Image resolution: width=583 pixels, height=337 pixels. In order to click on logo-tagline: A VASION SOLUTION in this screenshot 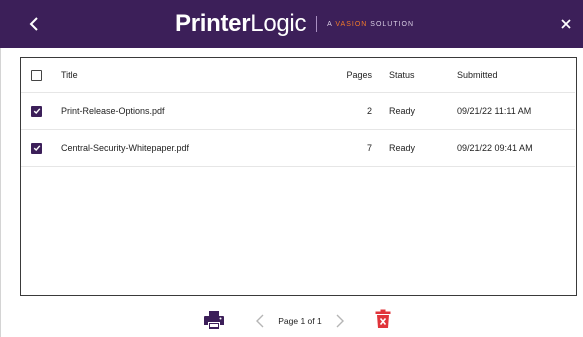, I will do `click(370, 24)`.